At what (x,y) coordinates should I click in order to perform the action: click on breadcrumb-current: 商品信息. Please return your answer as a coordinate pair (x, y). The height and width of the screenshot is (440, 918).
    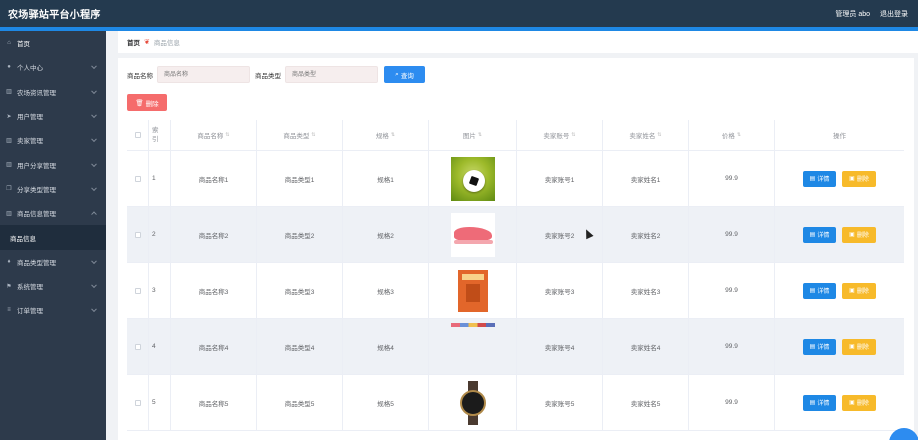
    Looking at the image, I should click on (166, 43).